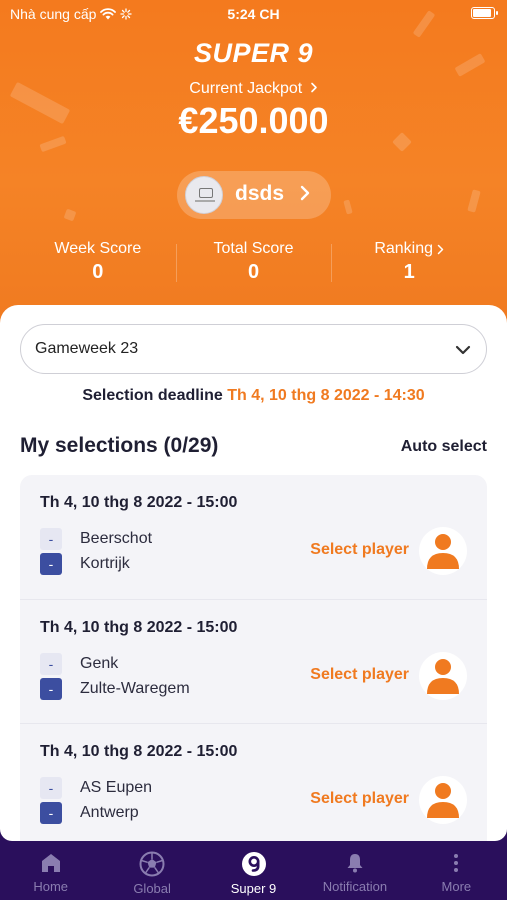  What do you see at coordinates (98, 248) in the screenshot?
I see `stat-label: Week Score` at bounding box center [98, 248].